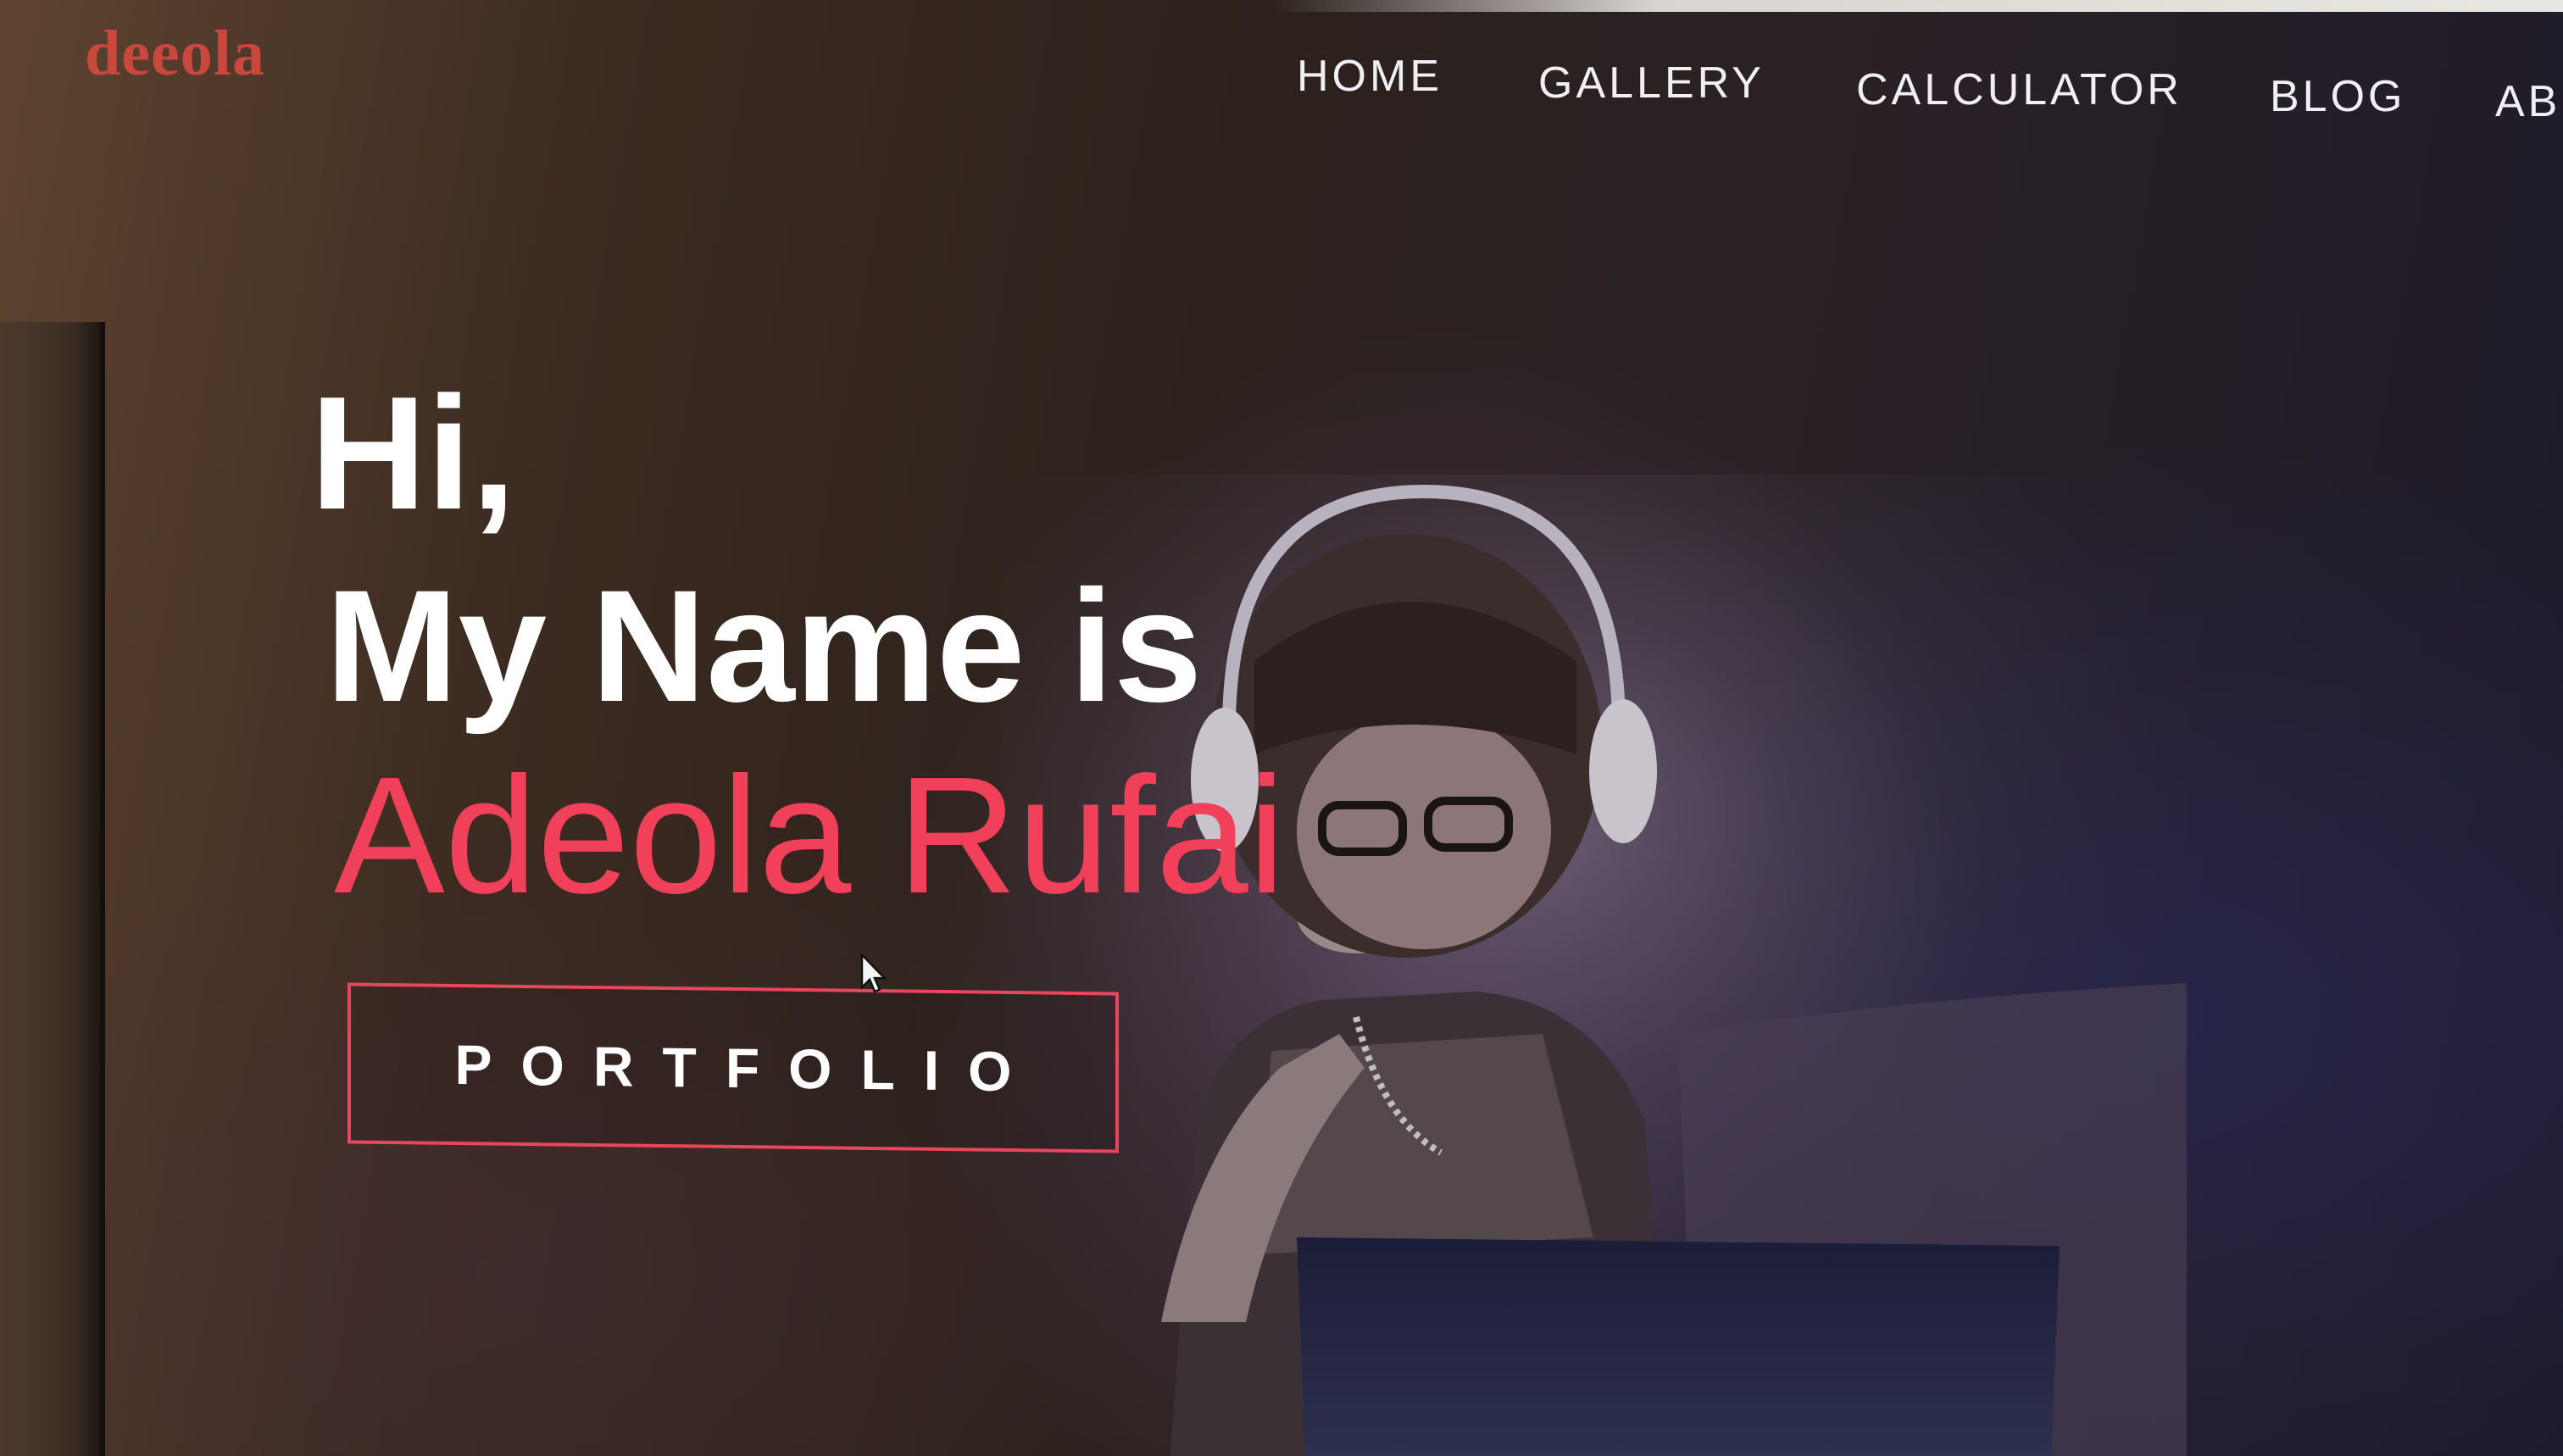 The image size is (2563, 1456). Describe the element at coordinates (733, 1067) in the screenshot. I see `portfolio-button: PORTFOLIO` at that location.